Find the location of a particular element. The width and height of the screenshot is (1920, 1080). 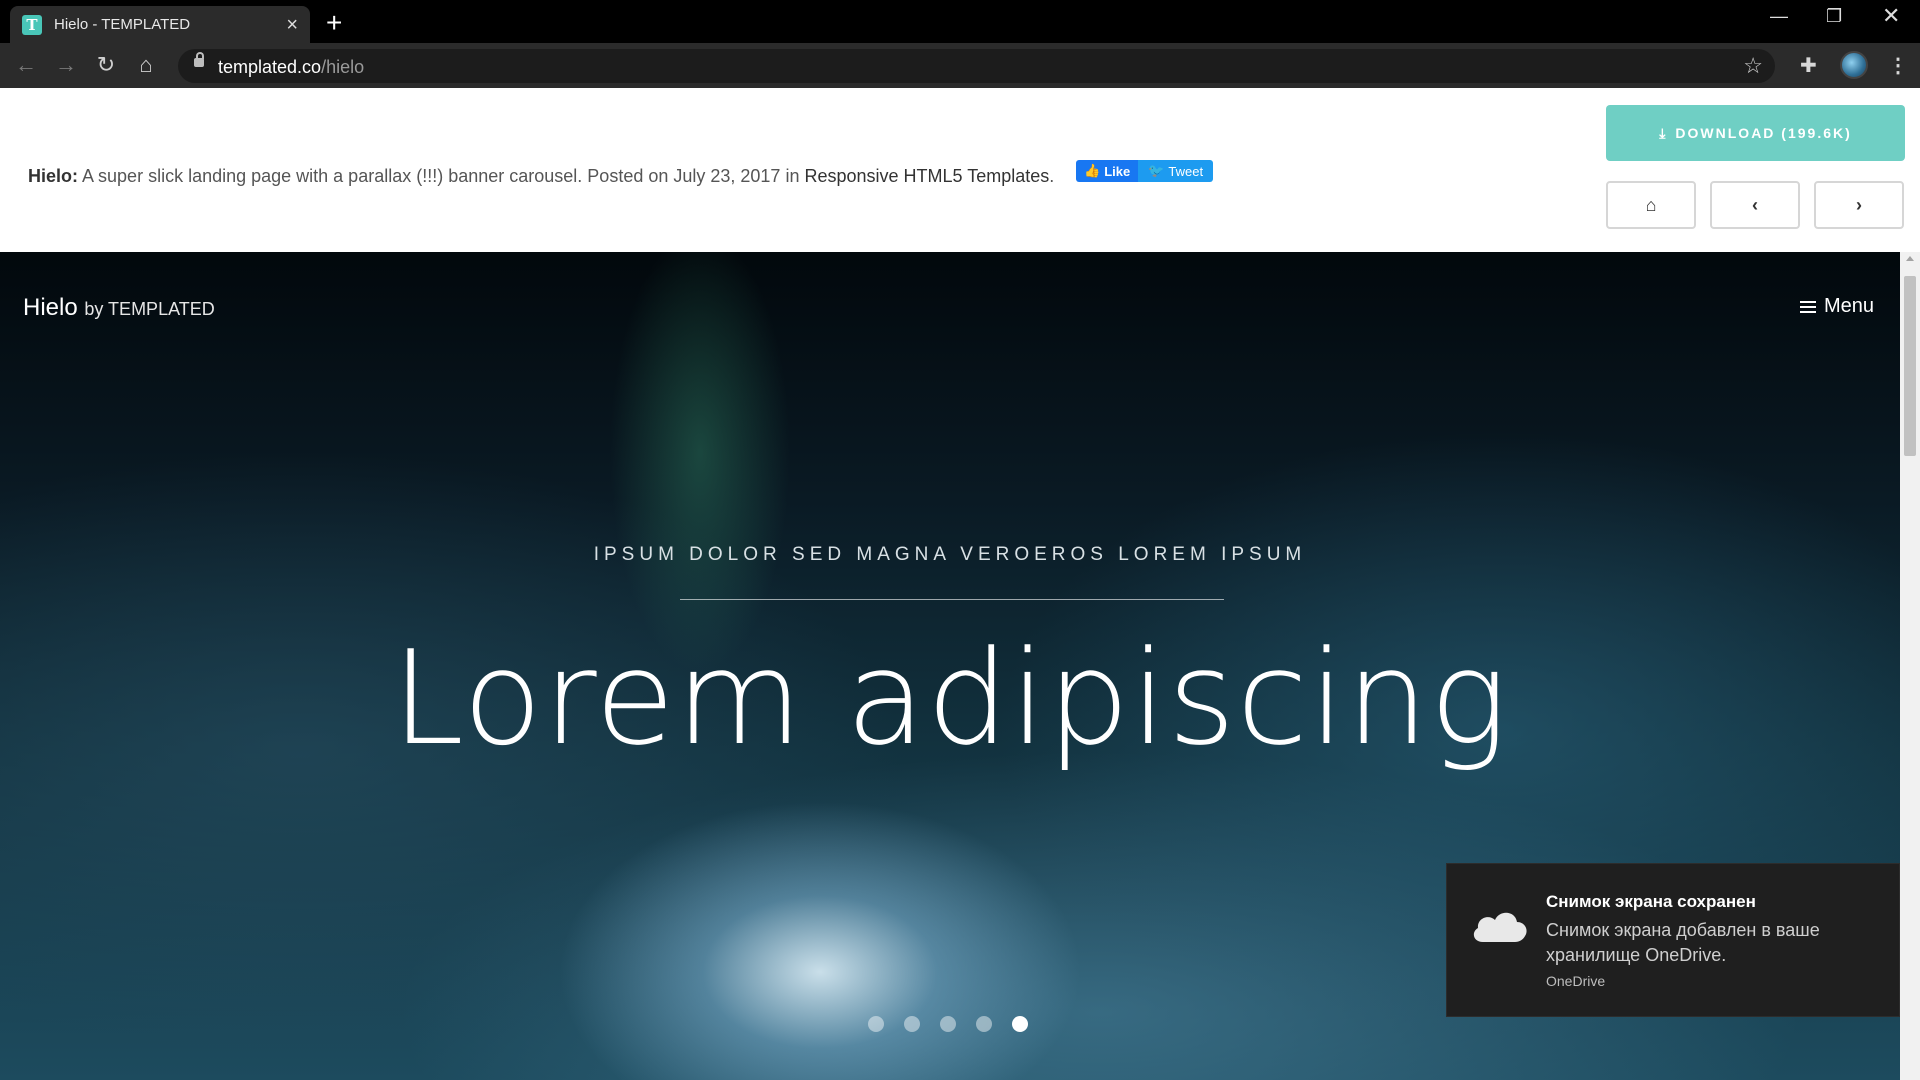

browser-toolbar: ← → ↻ ⌂ templated.co/hielo ☆ ✚ ⋮ is located at coordinates (960, 65).